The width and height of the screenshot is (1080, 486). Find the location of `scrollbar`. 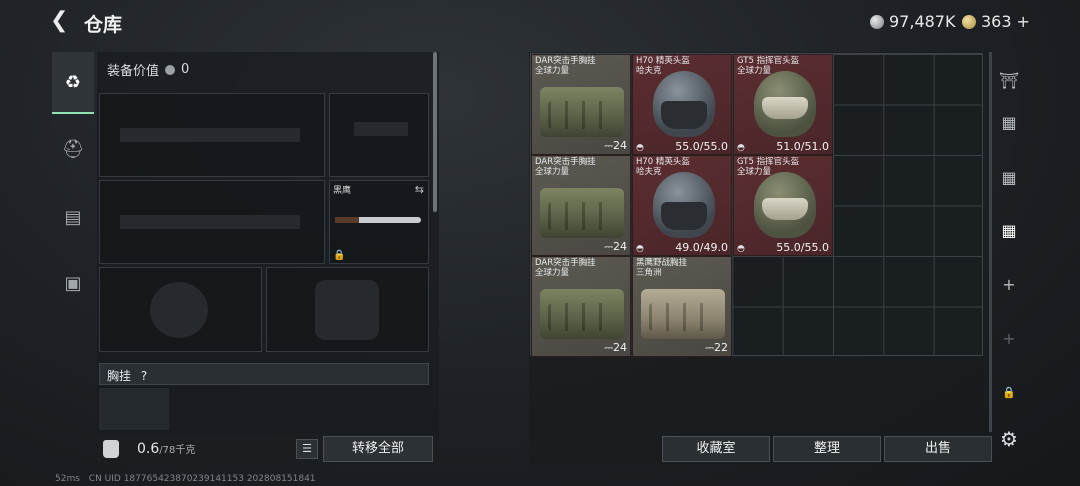

scrollbar is located at coordinates (435, 132).